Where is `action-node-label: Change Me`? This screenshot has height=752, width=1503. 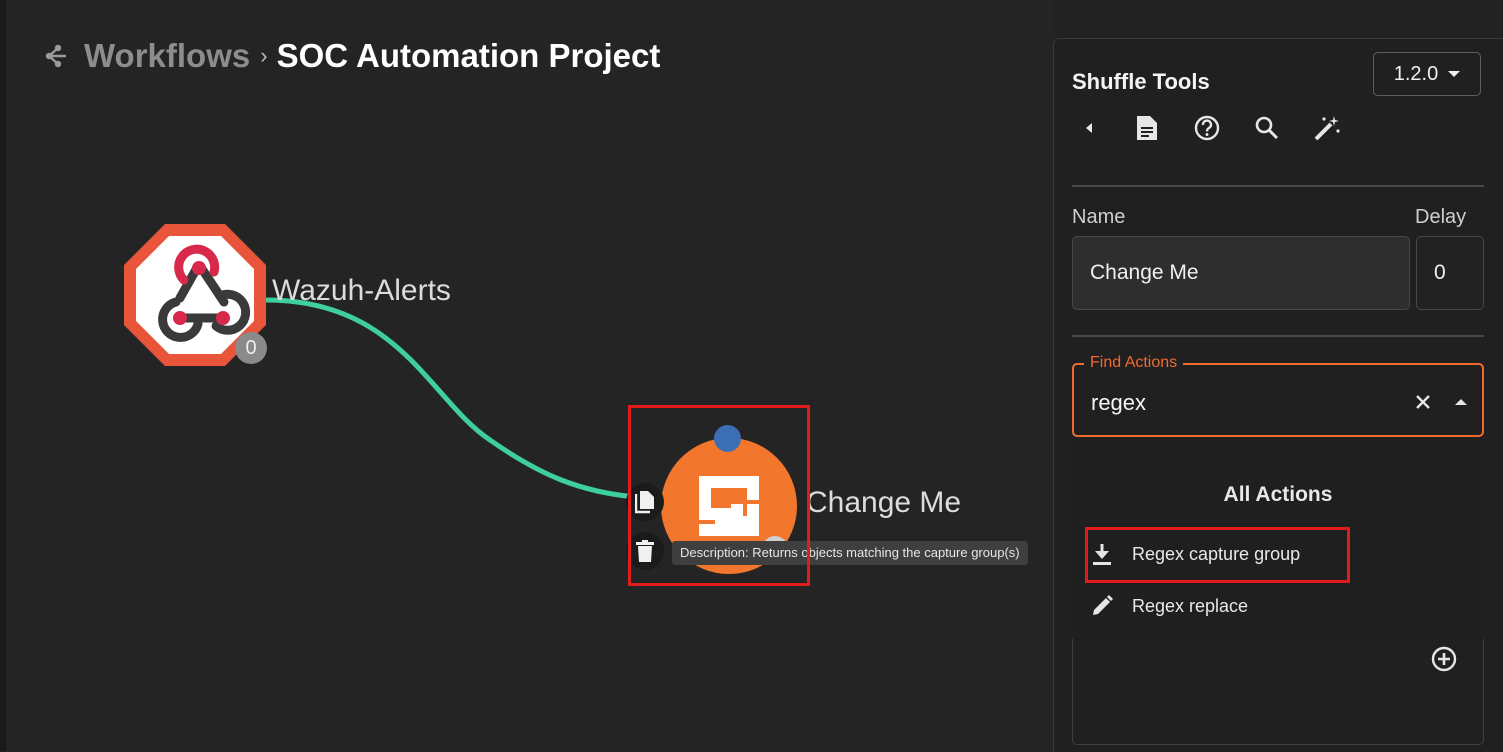
action-node-label: Change Me is located at coordinates (884, 502).